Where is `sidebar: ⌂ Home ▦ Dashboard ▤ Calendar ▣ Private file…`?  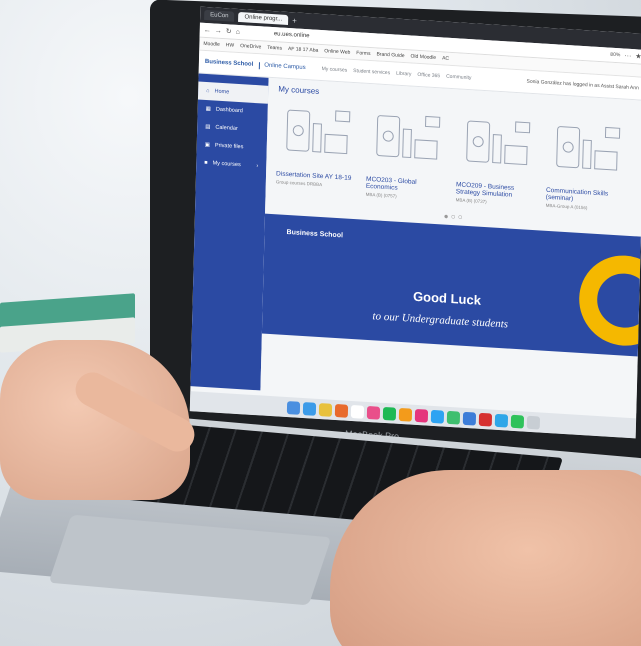
sidebar: ⌂ Home ▦ Dashboard ▤ Calendar ▣ Private file… is located at coordinates (229, 232).